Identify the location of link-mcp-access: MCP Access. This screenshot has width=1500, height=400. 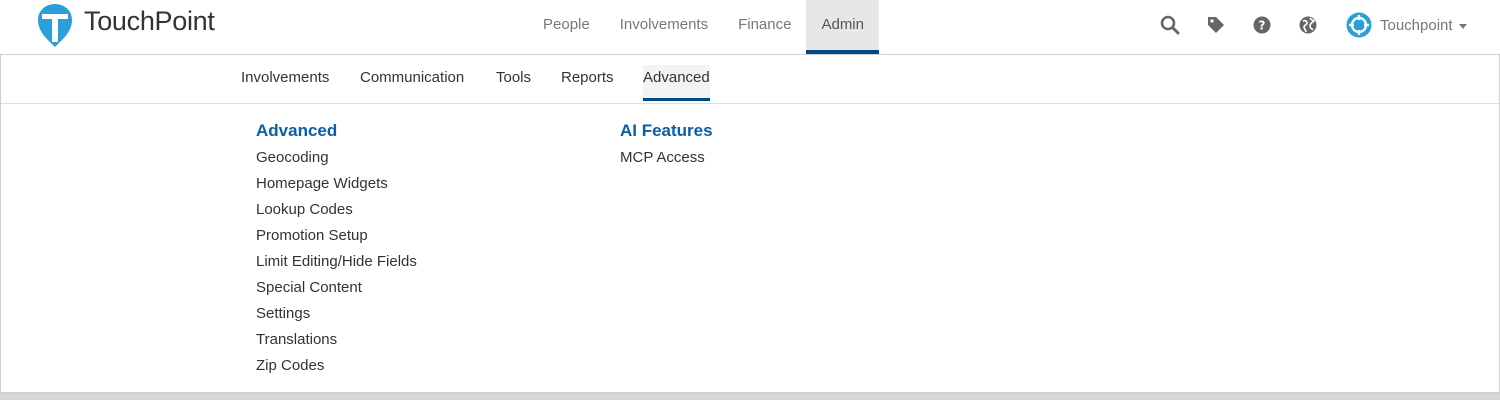
(666, 158).